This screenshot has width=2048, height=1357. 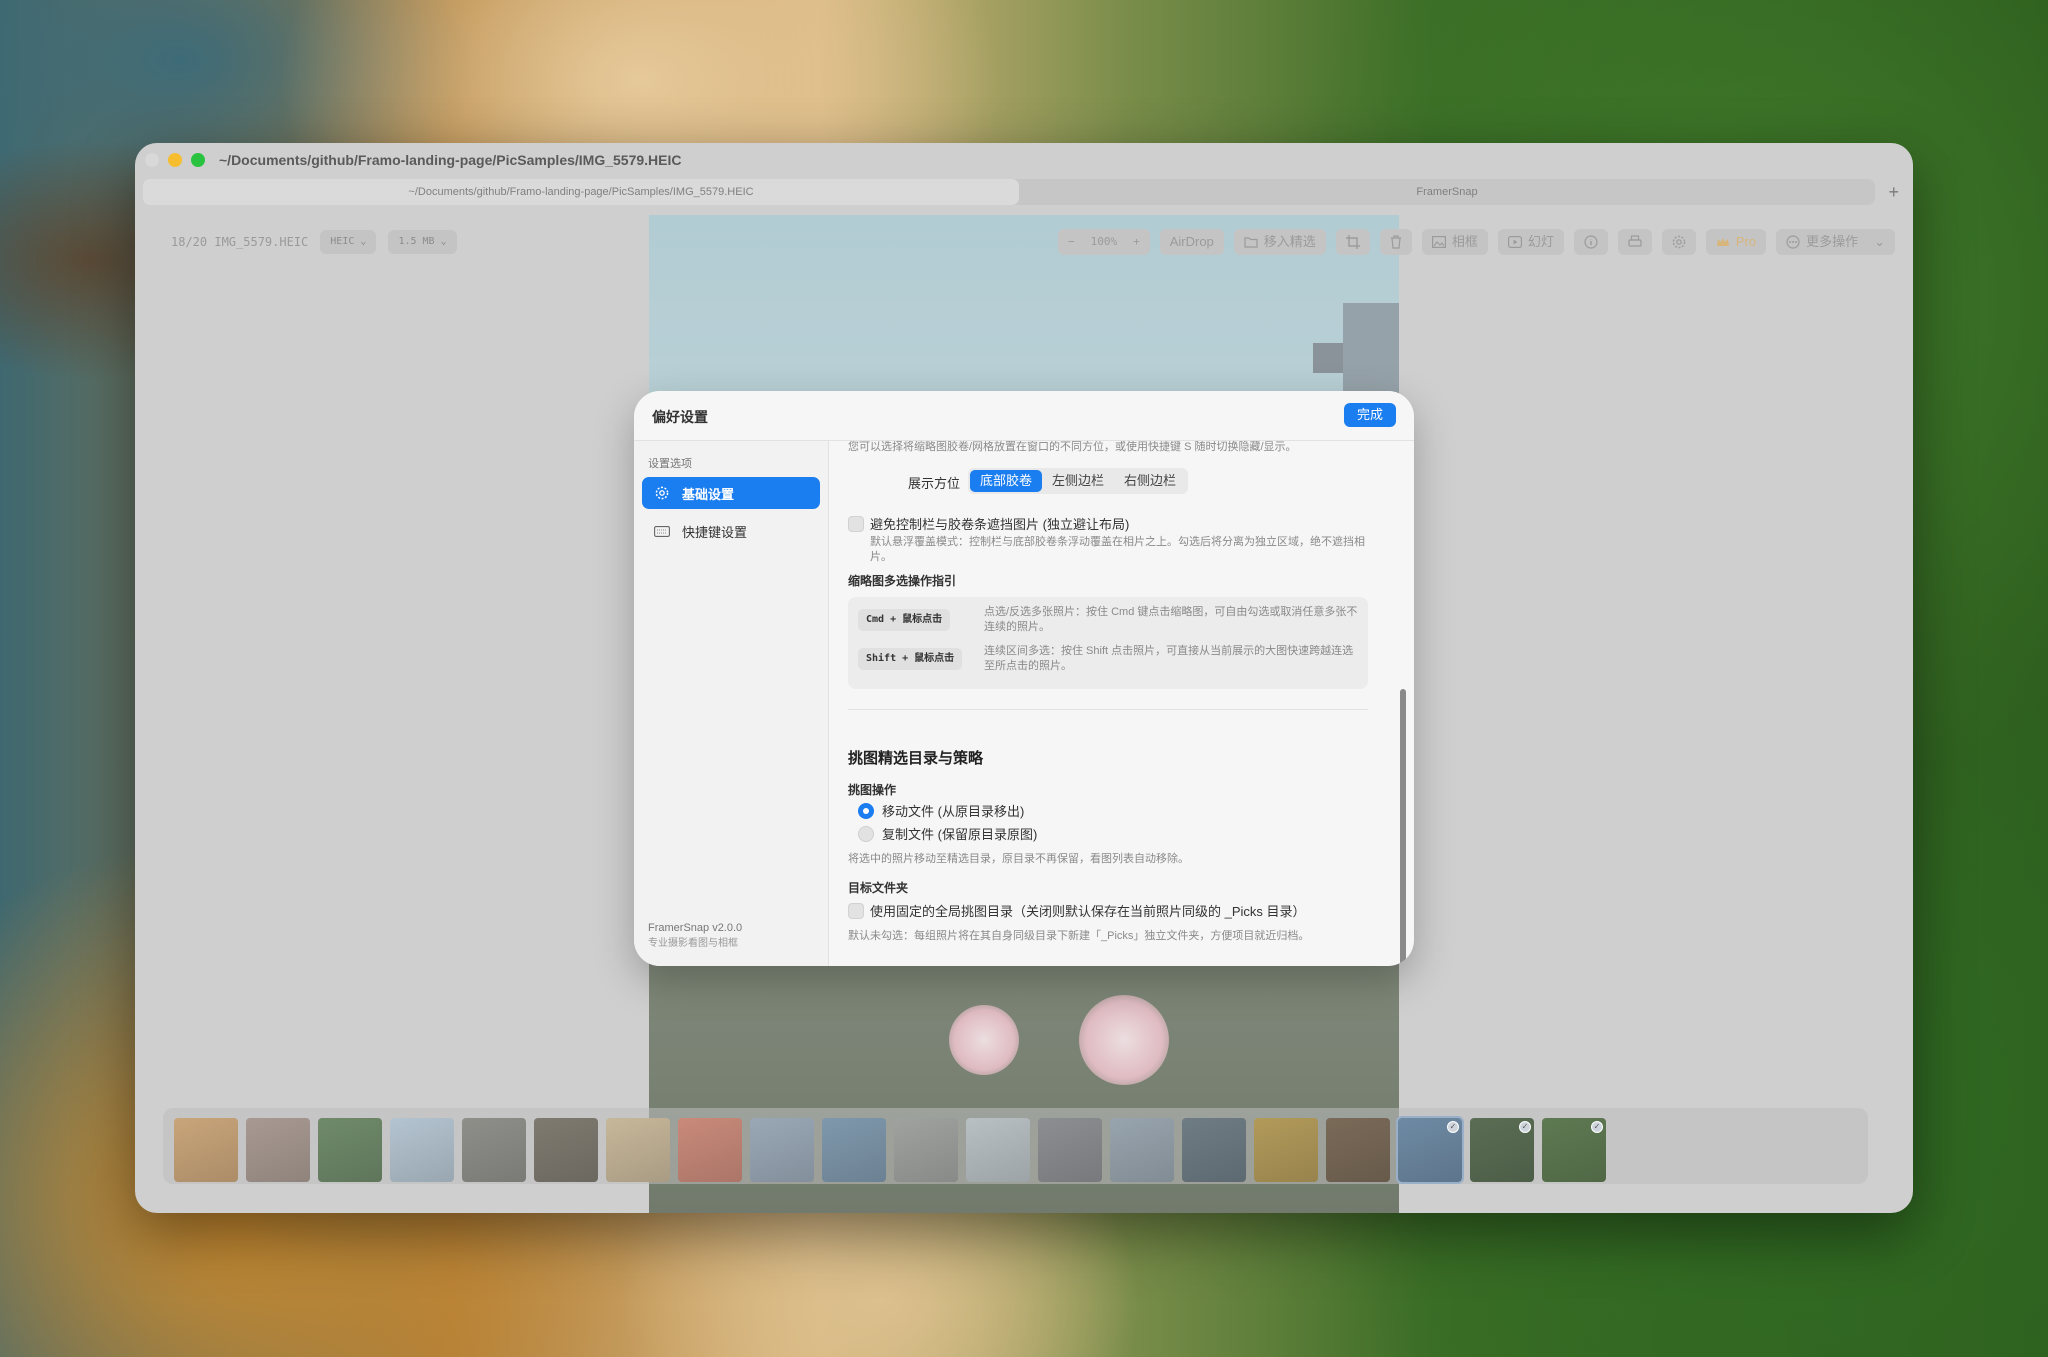 I want to click on info-icon, so click(x=1591, y=242).